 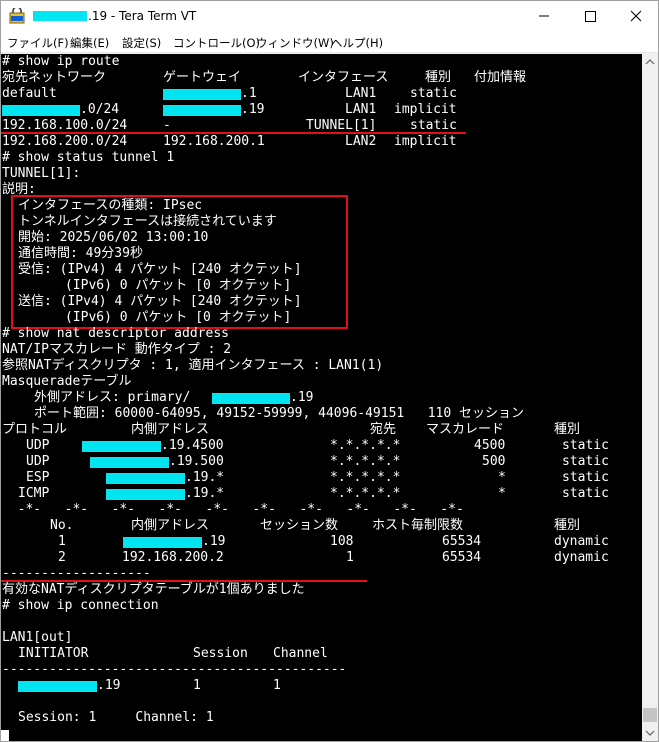 What do you see at coordinates (433, 93) in the screenshot?
I see `route-kind: static` at bounding box center [433, 93].